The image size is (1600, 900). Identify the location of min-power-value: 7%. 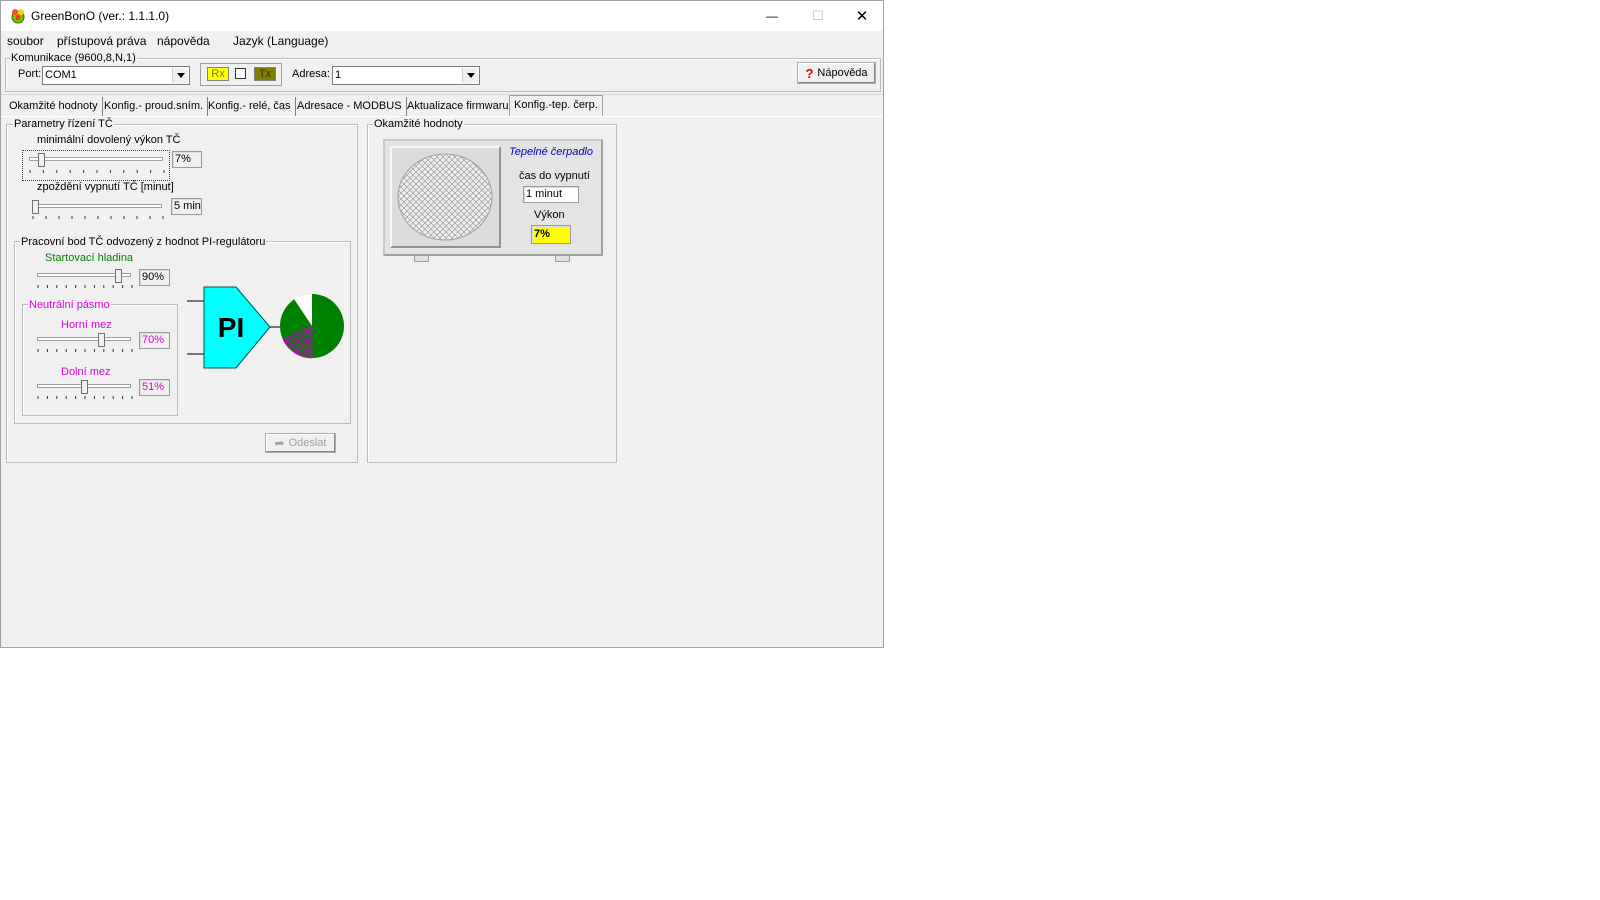
(187, 159).